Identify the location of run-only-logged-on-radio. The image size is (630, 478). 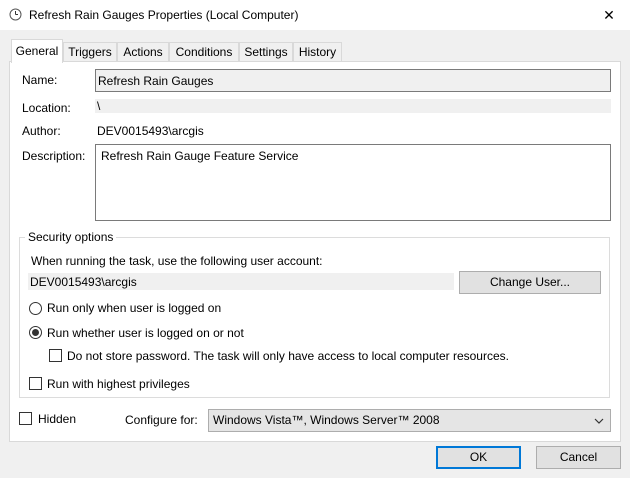
(35, 308).